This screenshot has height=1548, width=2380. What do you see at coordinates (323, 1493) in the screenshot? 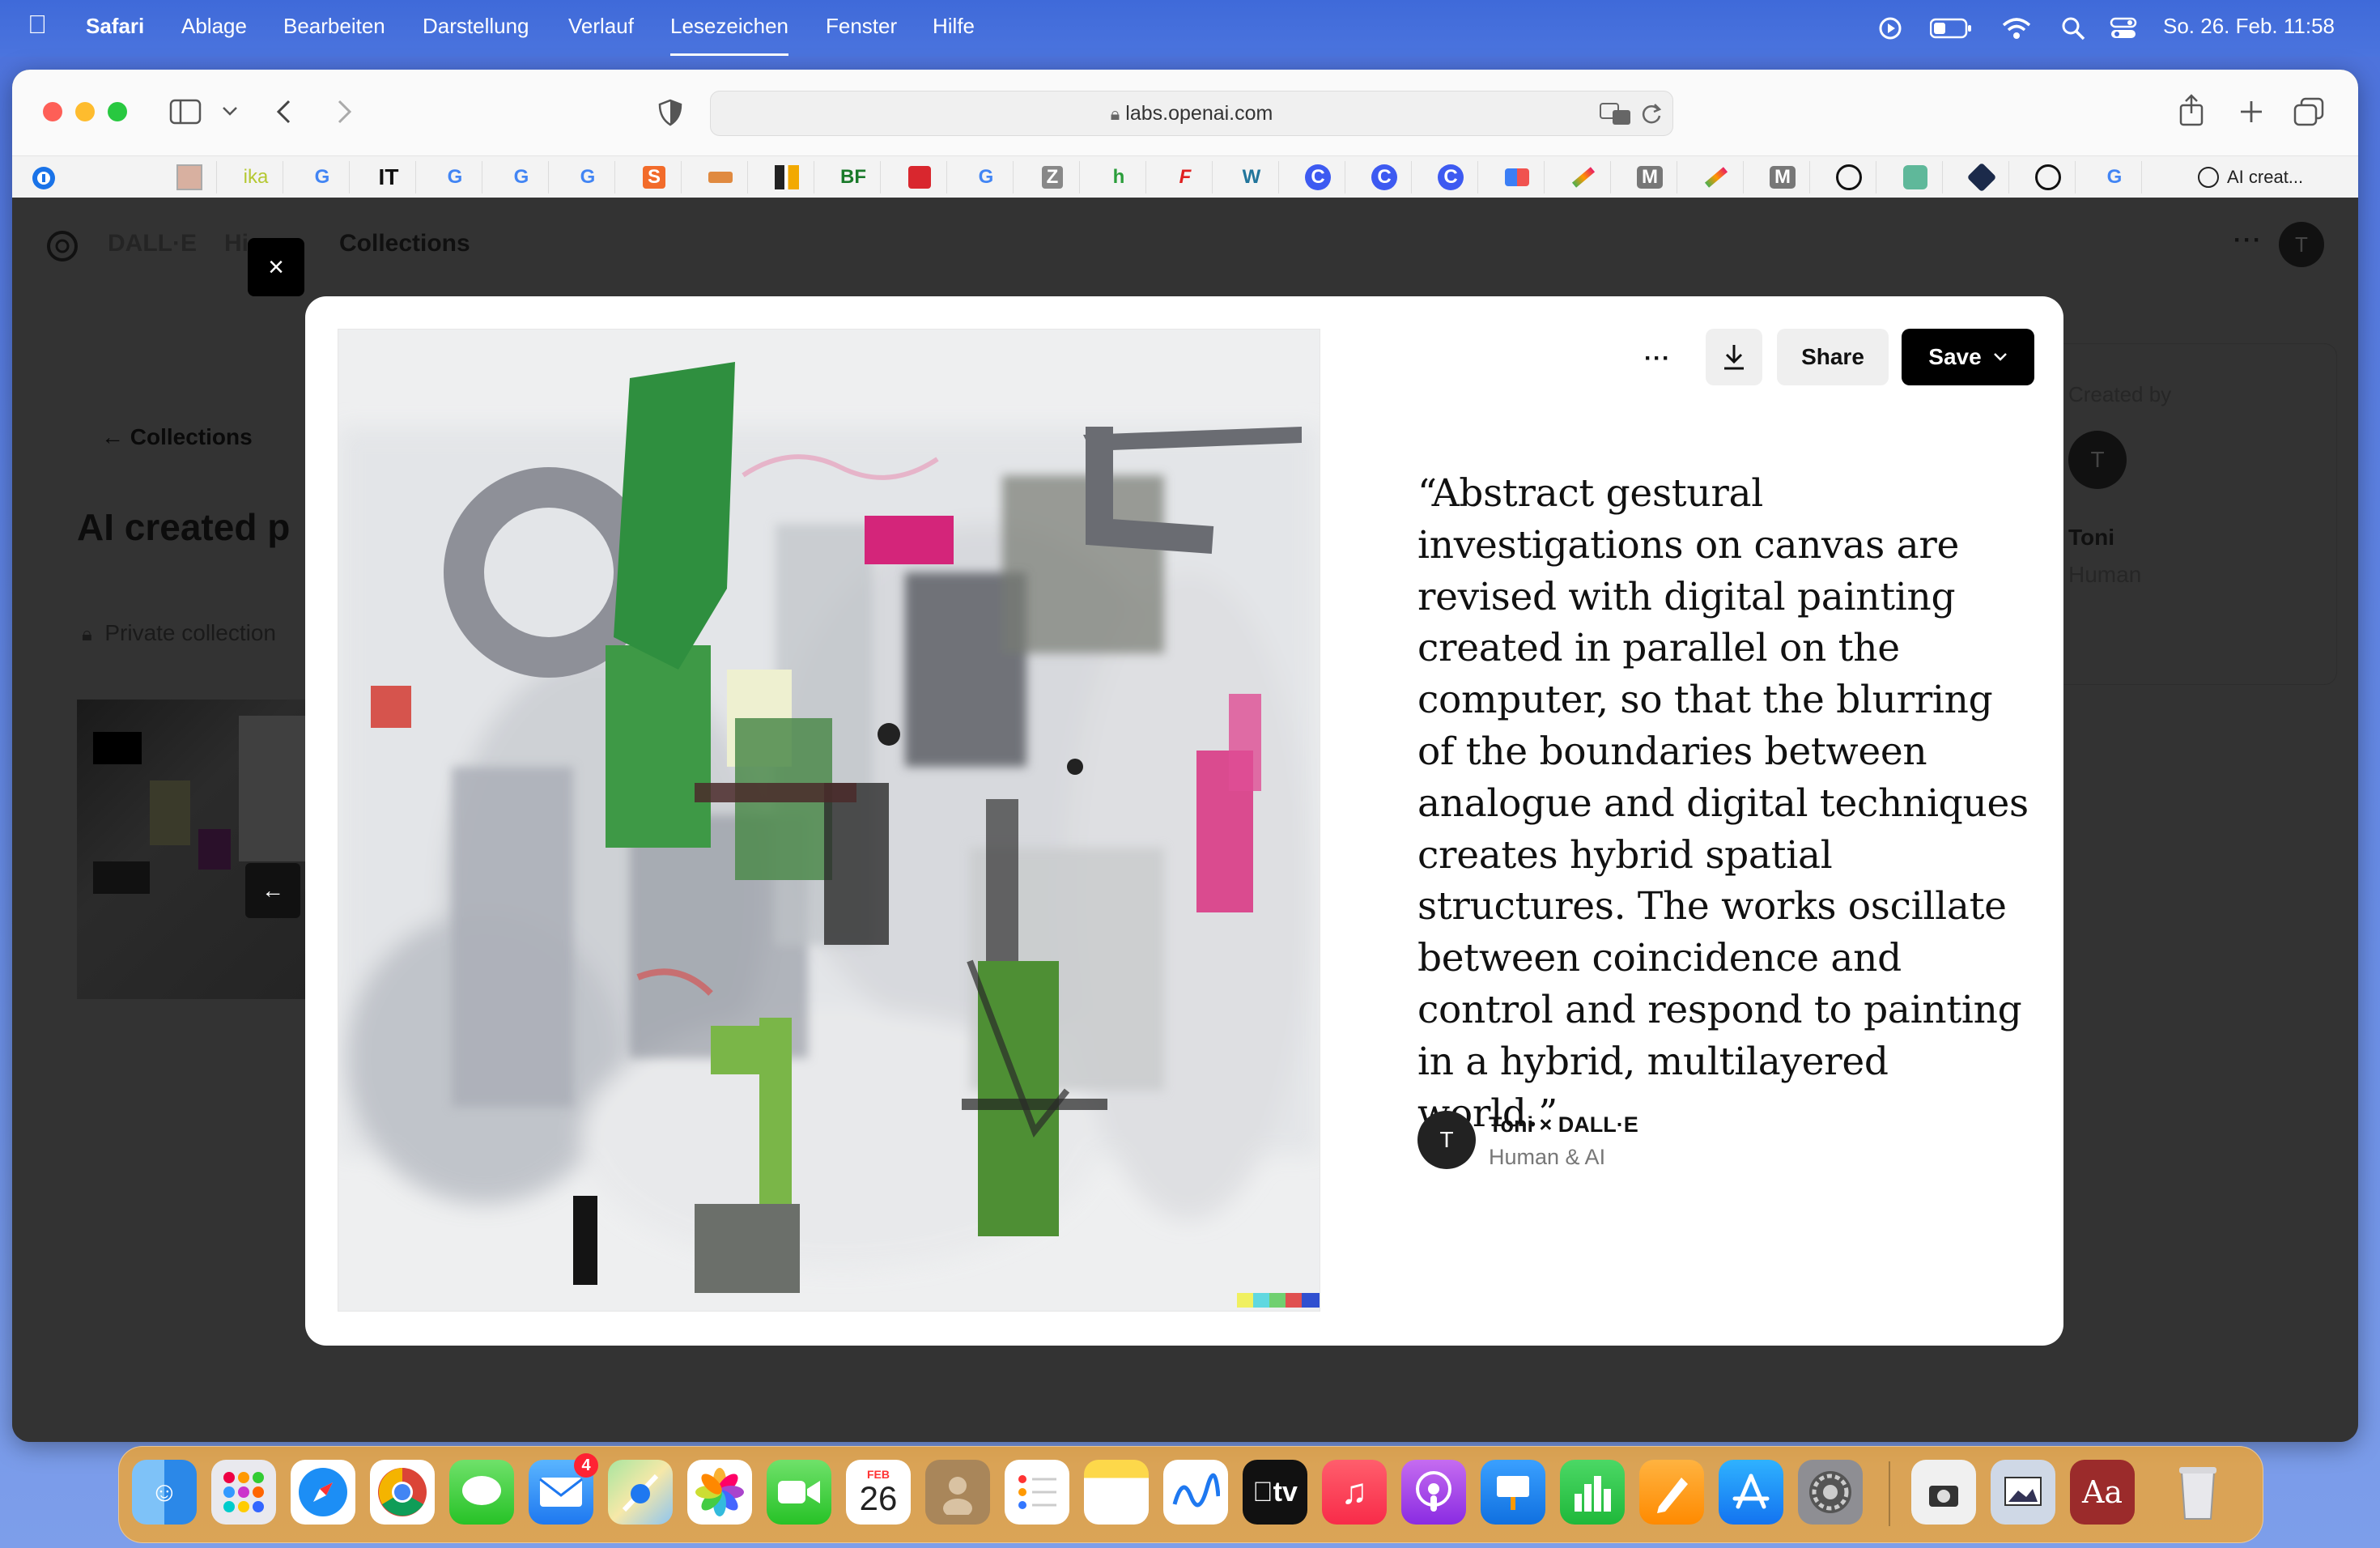
I see `safari-app-icon` at bounding box center [323, 1493].